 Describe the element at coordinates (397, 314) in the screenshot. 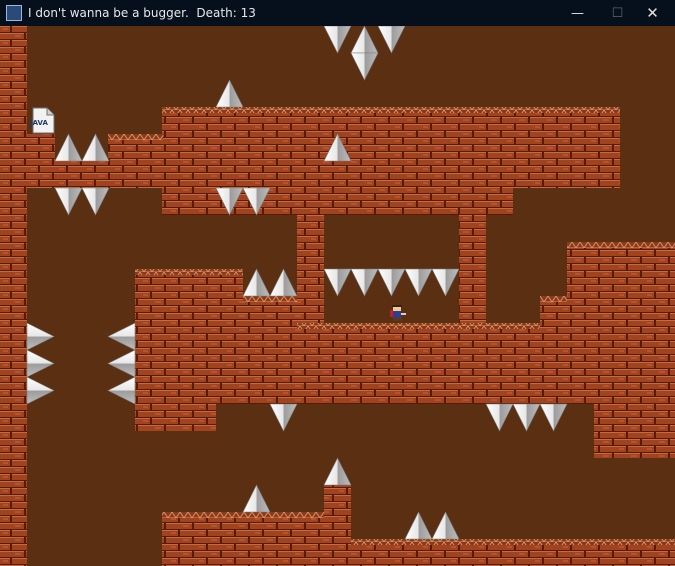

I see `player-body` at that location.